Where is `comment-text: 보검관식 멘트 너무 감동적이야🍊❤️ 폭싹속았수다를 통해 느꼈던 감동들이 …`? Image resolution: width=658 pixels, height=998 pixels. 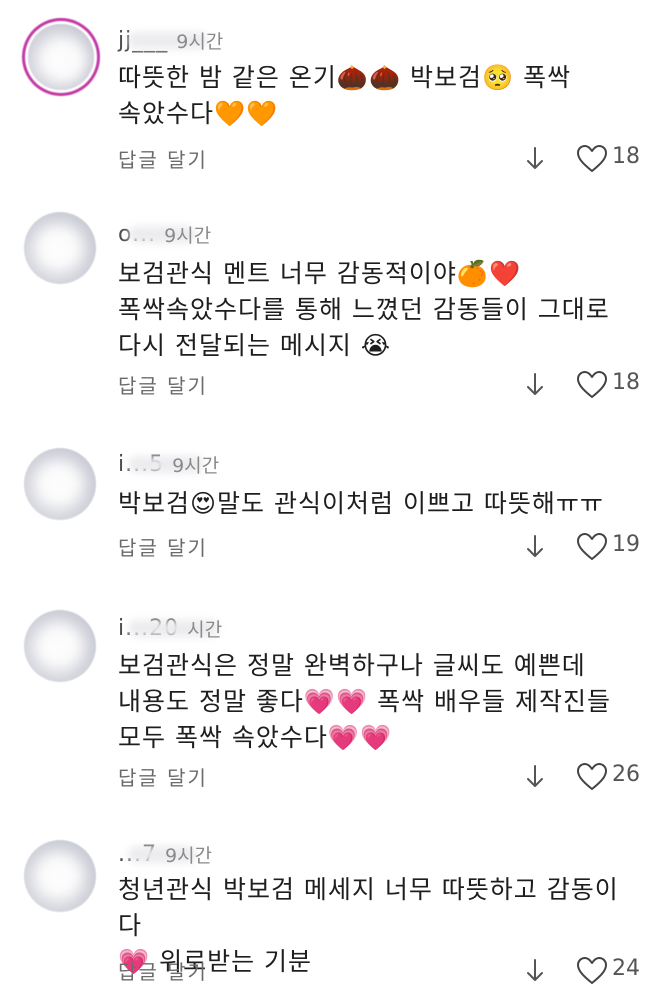
comment-text: 보검관식 멘트 너무 감동적이야🍊❤️ 폭싹속았수다를 통해 느꼈던 감동들이 … is located at coordinates (364, 309).